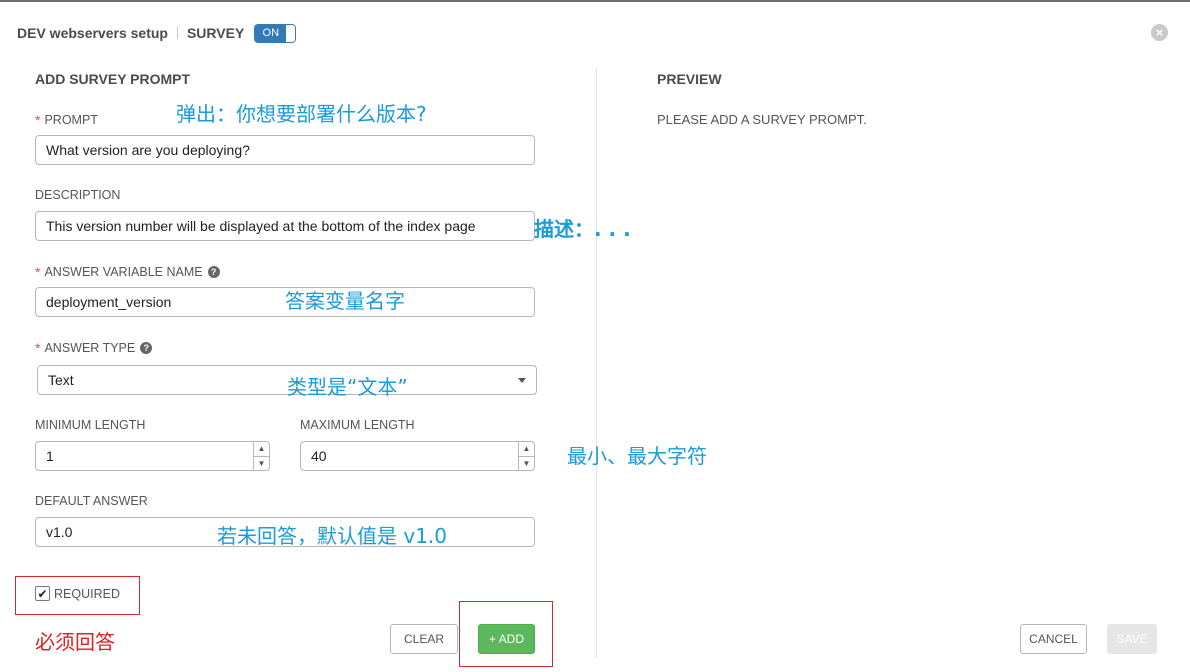 Image resolution: width=1190 pixels, height=672 pixels. Describe the element at coordinates (215, 33) in the screenshot. I see `survey-label: SURVEY` at that location.